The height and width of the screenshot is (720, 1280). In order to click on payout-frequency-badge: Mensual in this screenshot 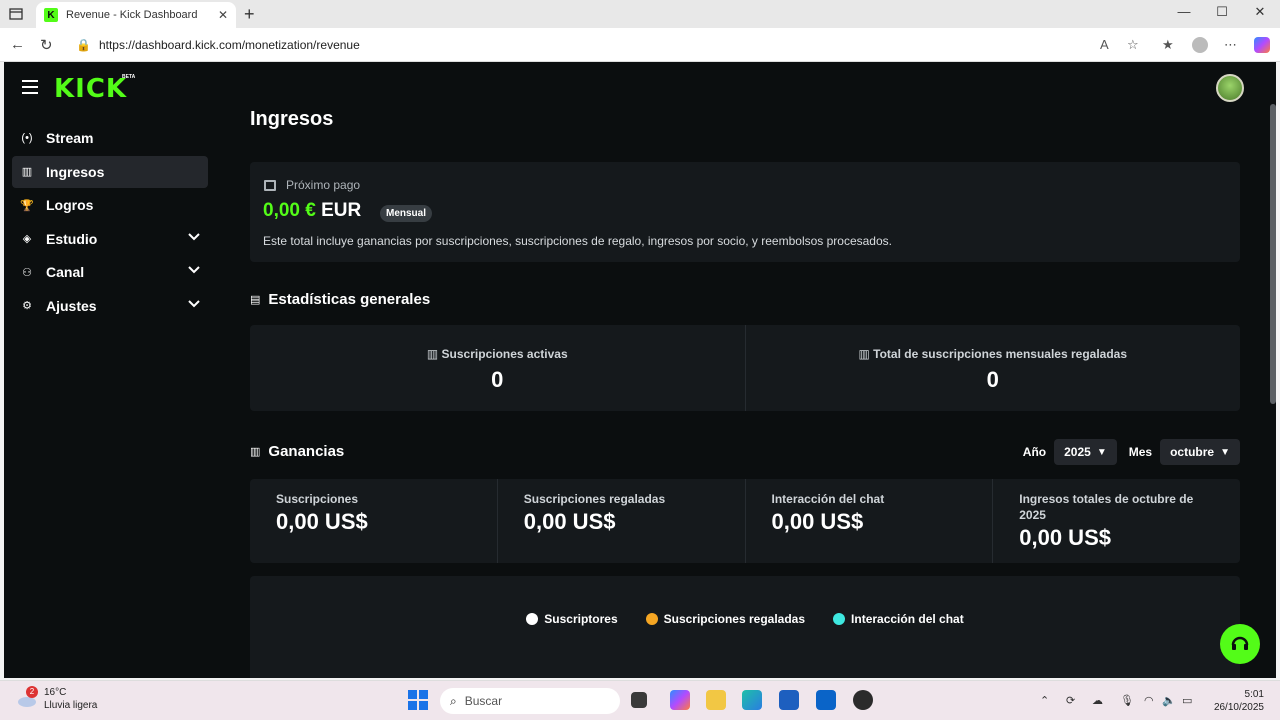, I will do `click(406, 213)`.